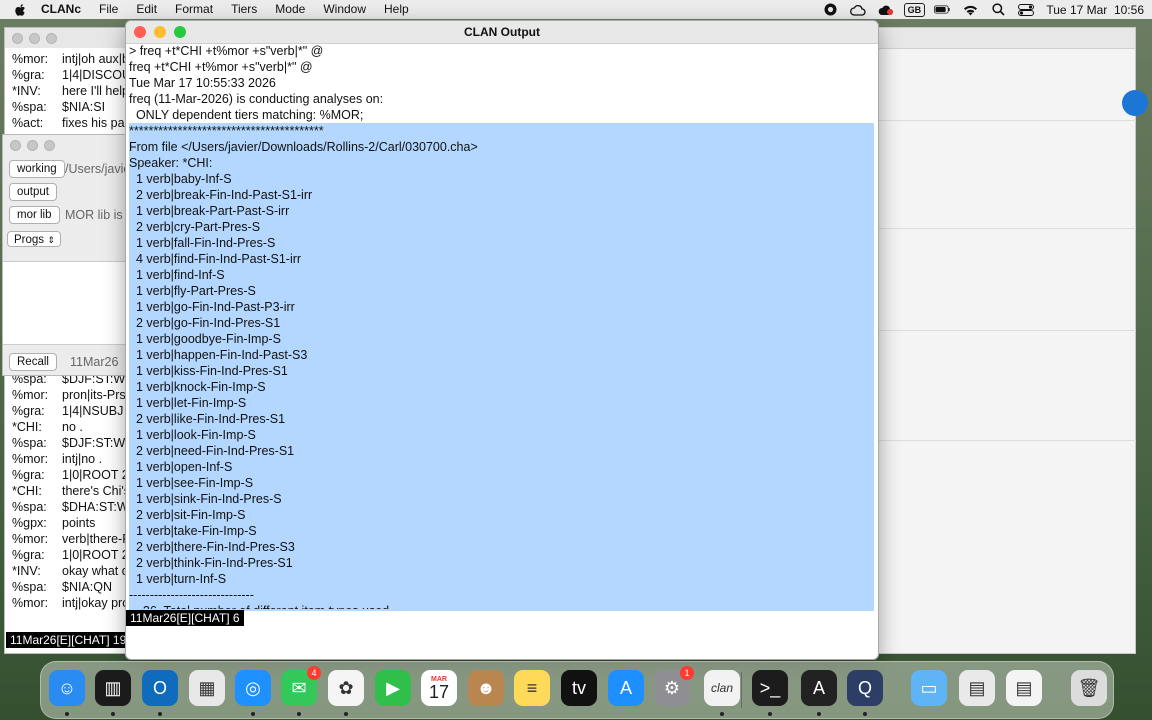 The height and width of the screenshot is (720, 1152). I want to click on progs-dropdown: Progs ⇕, so click(34, 239).